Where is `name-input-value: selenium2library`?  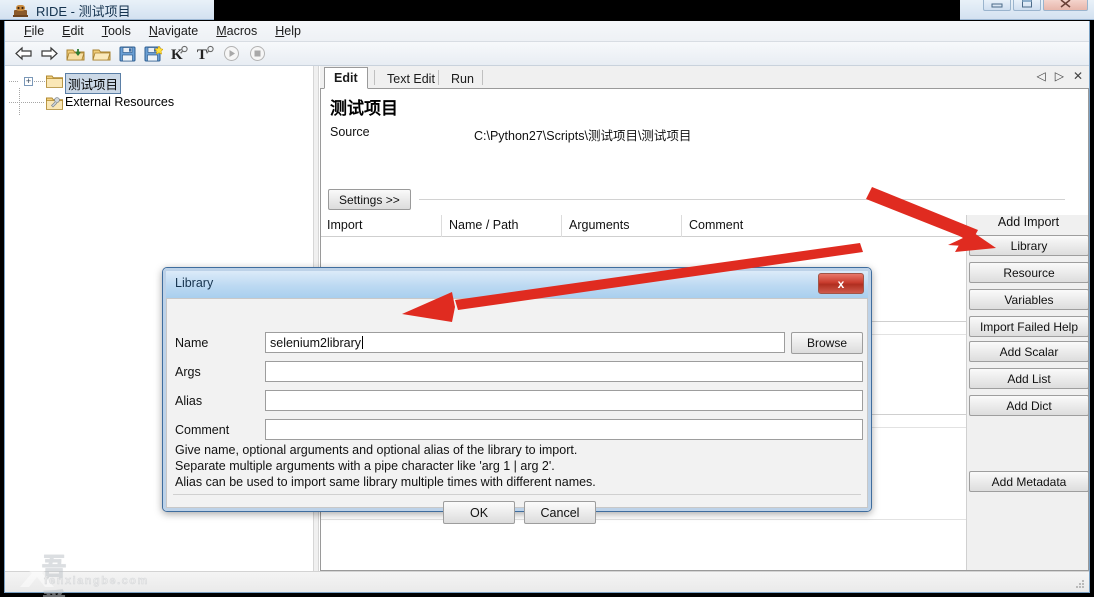 name-input-value: selenium2library is located at coordinates (316, 342).